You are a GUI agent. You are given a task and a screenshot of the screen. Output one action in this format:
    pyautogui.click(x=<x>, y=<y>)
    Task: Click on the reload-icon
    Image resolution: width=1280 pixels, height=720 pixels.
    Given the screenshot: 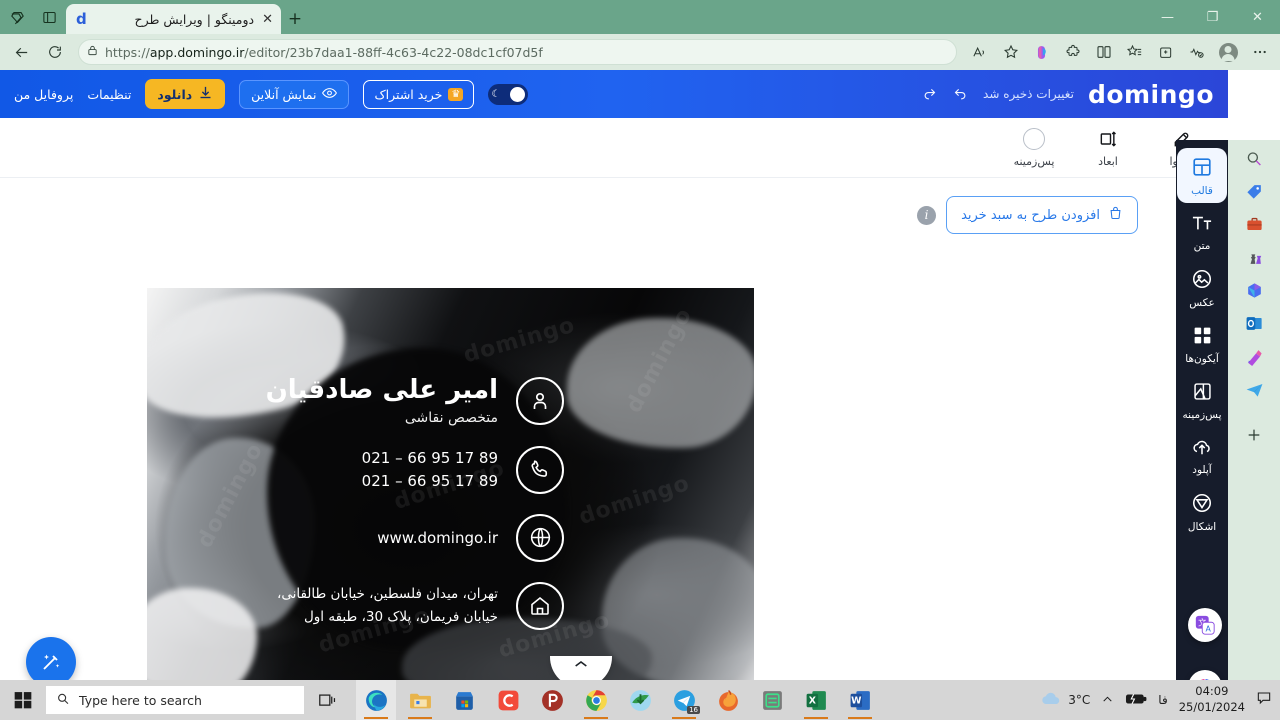 What is the action you would take?
    pyautogui.click(x=55, y=52)
    